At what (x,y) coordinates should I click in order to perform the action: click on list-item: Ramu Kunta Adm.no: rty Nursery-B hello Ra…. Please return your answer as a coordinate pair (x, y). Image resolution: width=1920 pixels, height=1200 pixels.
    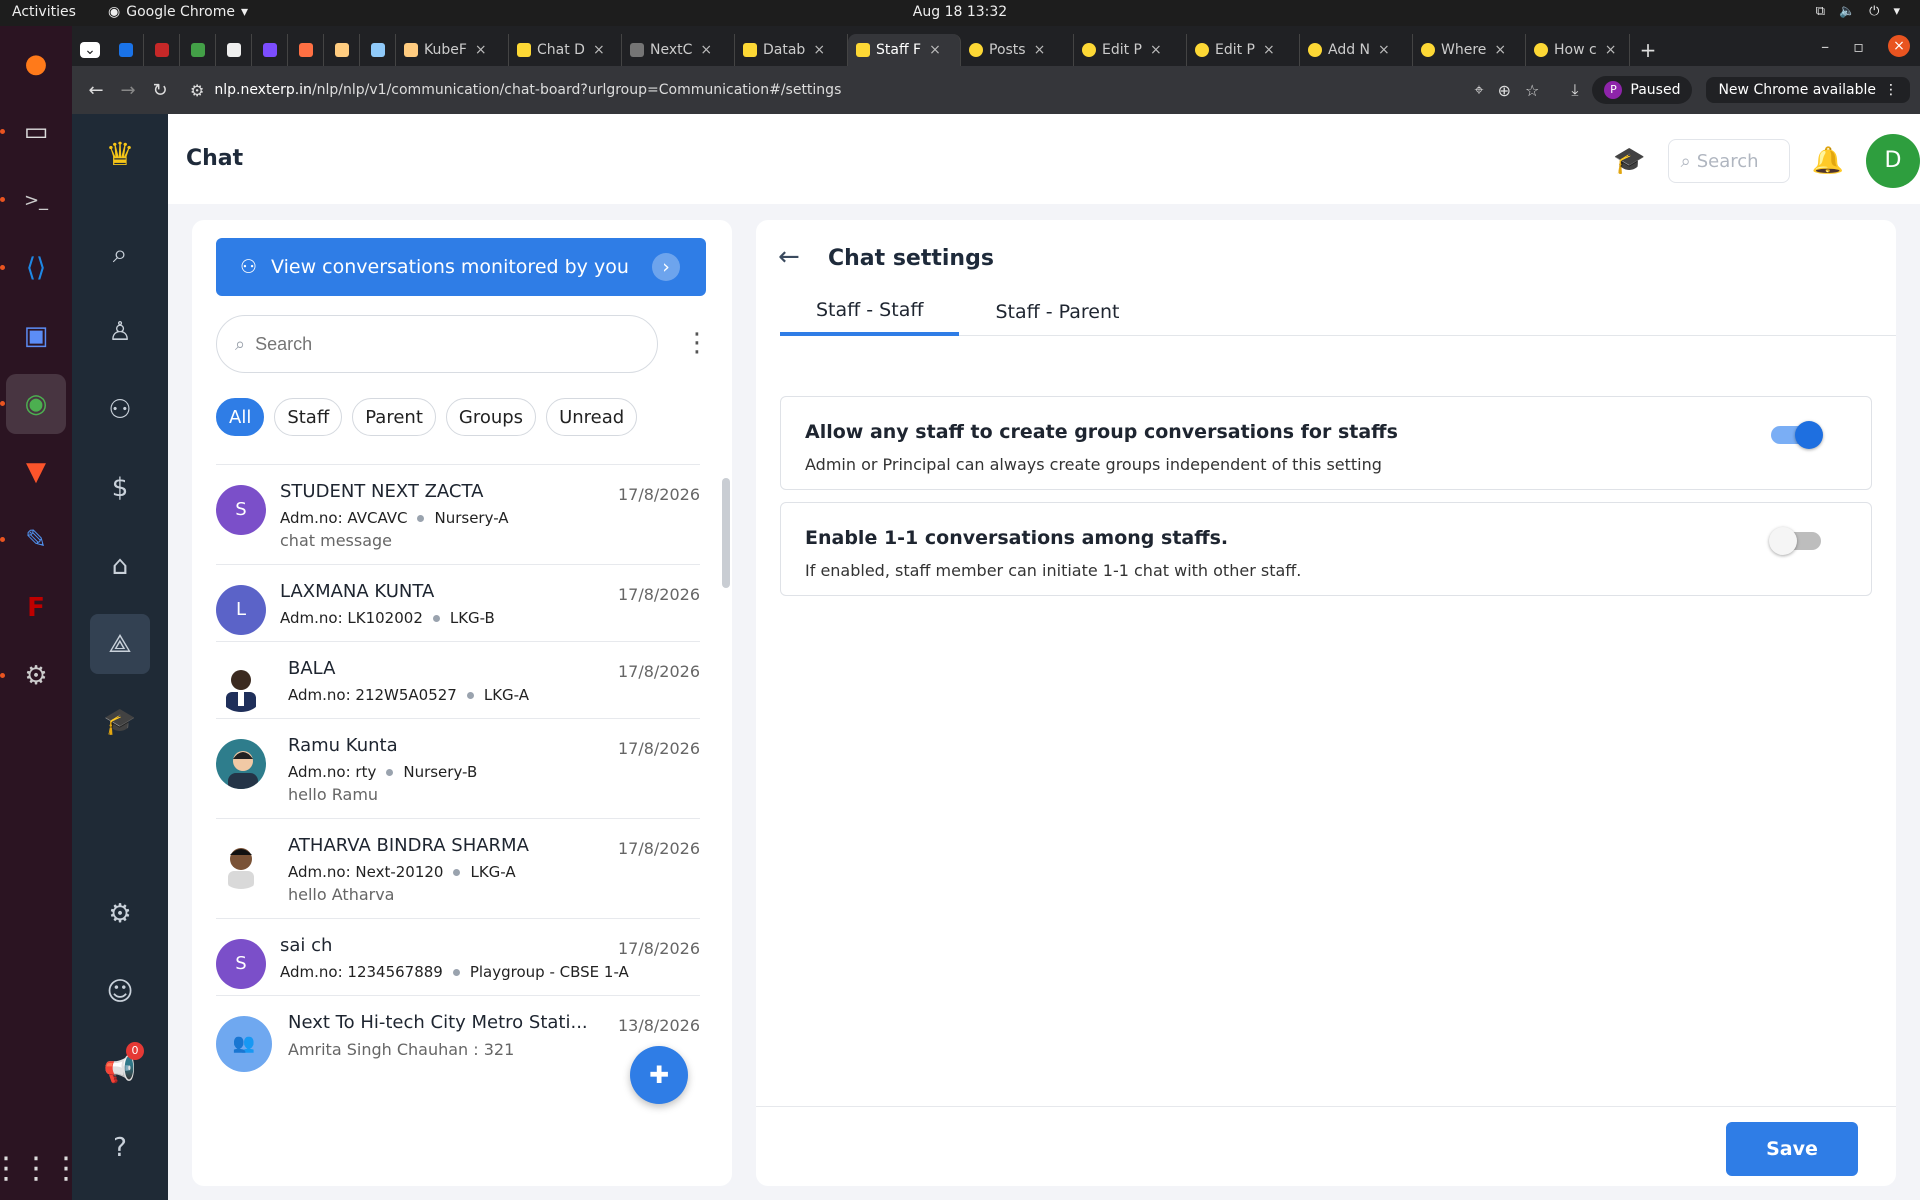
    Looking at the image, I should click on (458, 768).